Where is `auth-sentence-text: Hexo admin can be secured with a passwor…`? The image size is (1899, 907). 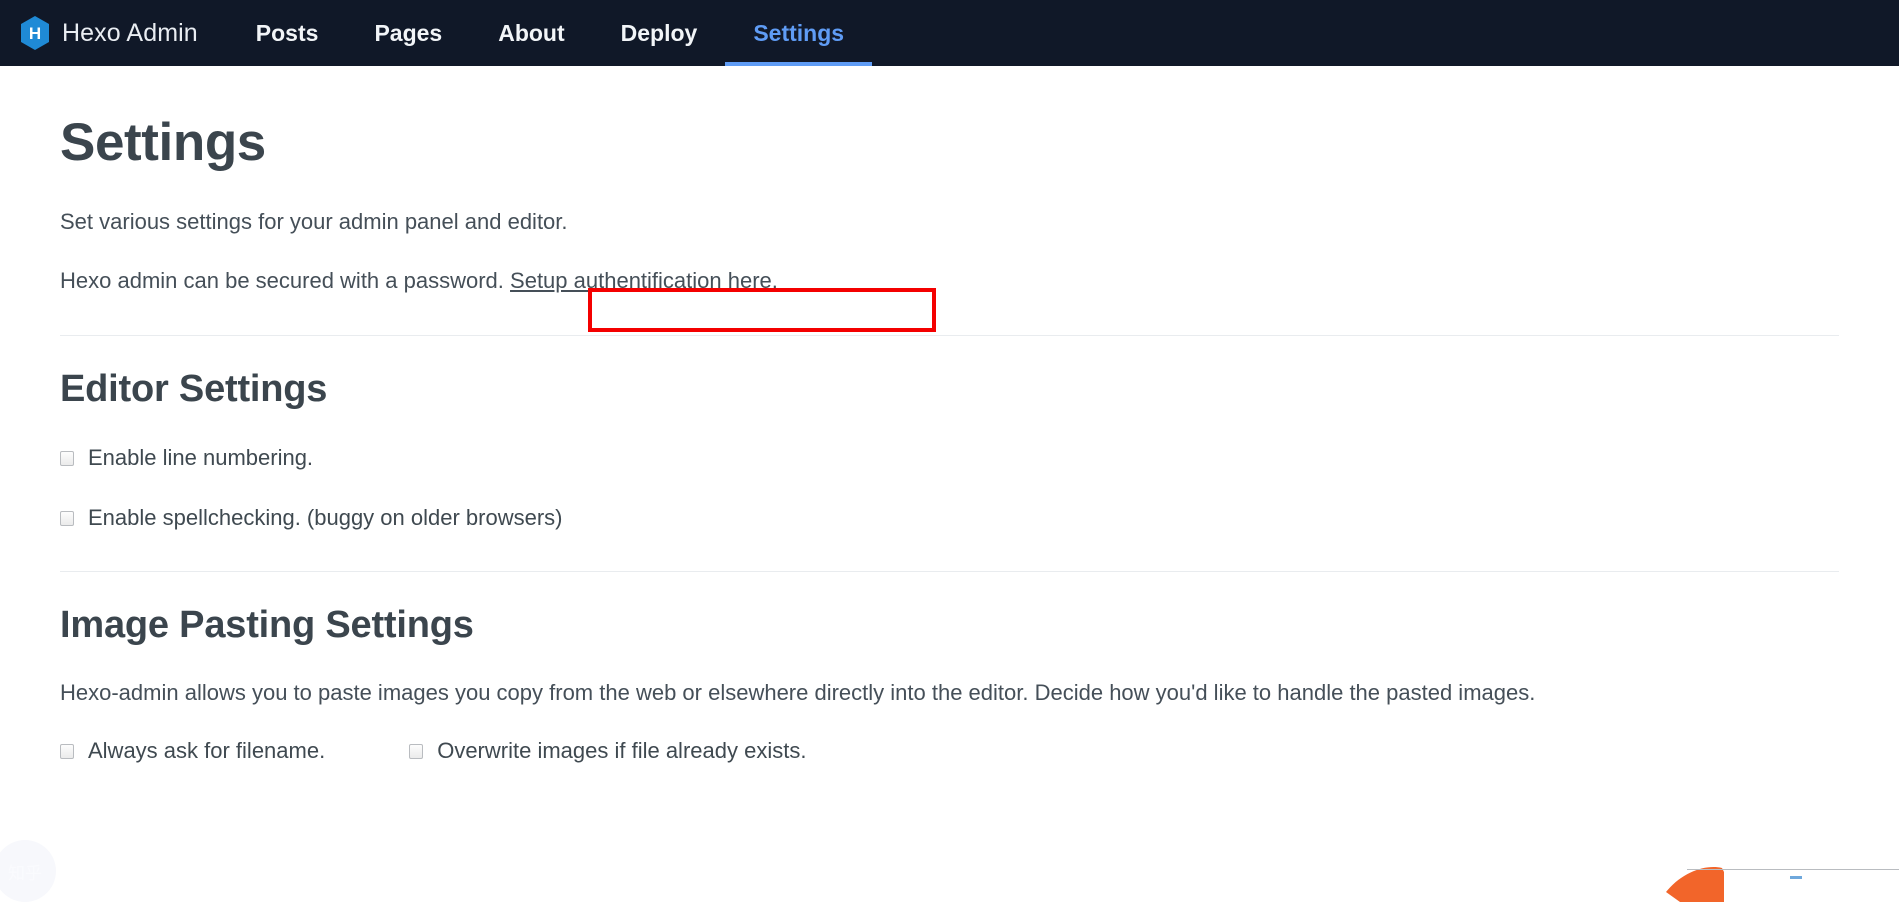
auth-sentence-text: Hexo admin can be secured with a passwor… is located at coordinates (282, 280).